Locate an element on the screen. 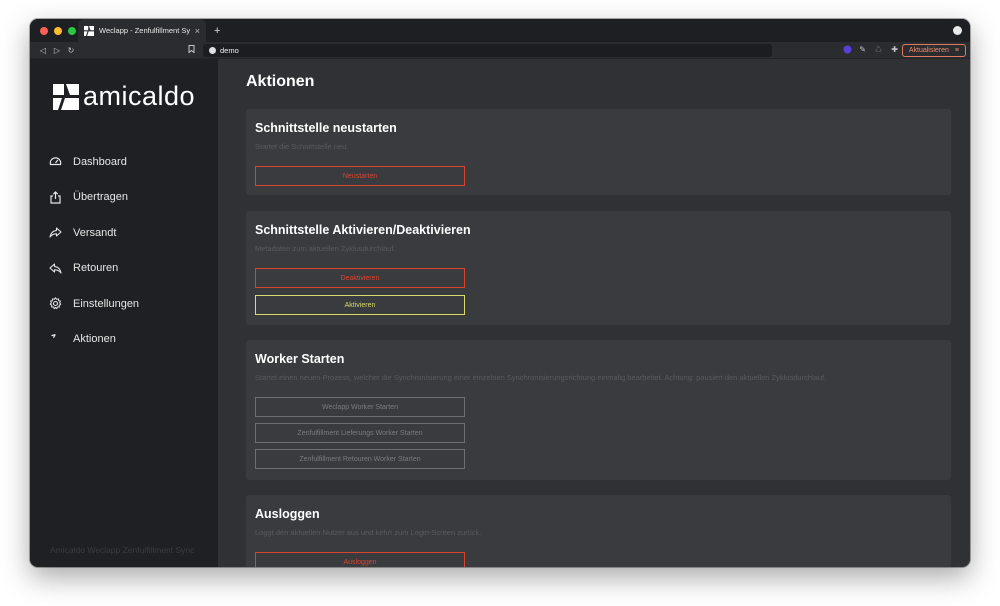  sidebar-item-versandt: Versandt is located at coordinates (124, 233).